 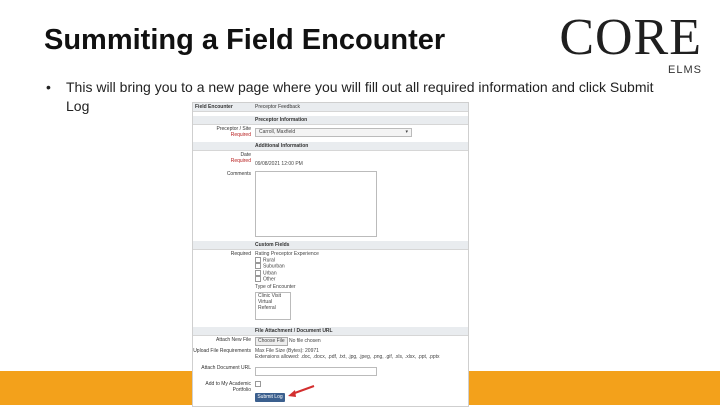 What do you see at coordinates (245, 40) in the screenshot?
I see `slide-title: Summiting a Field Encounter` at bounding box center [245, 40].